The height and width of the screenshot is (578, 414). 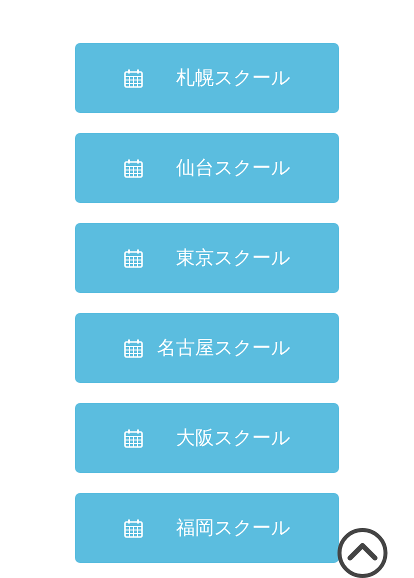 I want to click on school-button: 札幌スクール, so click(x=207, y=78).